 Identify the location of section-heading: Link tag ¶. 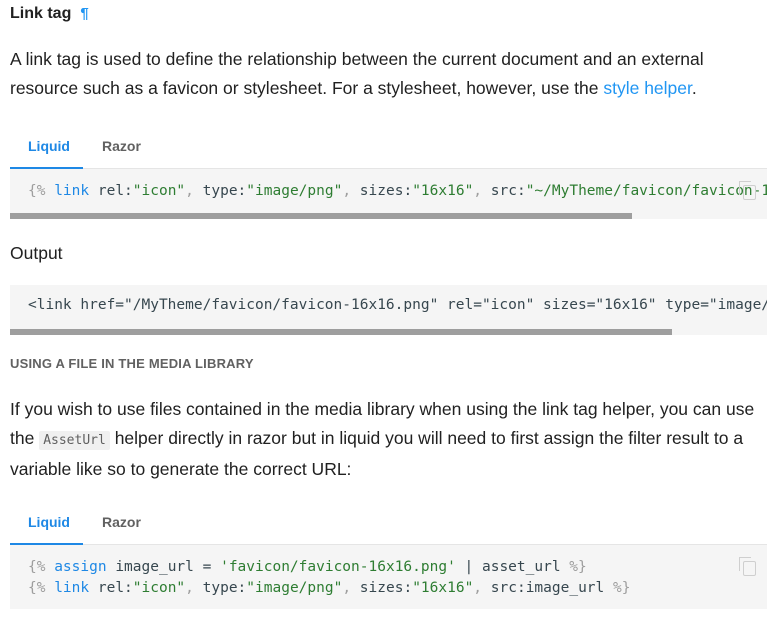
(49, 14).